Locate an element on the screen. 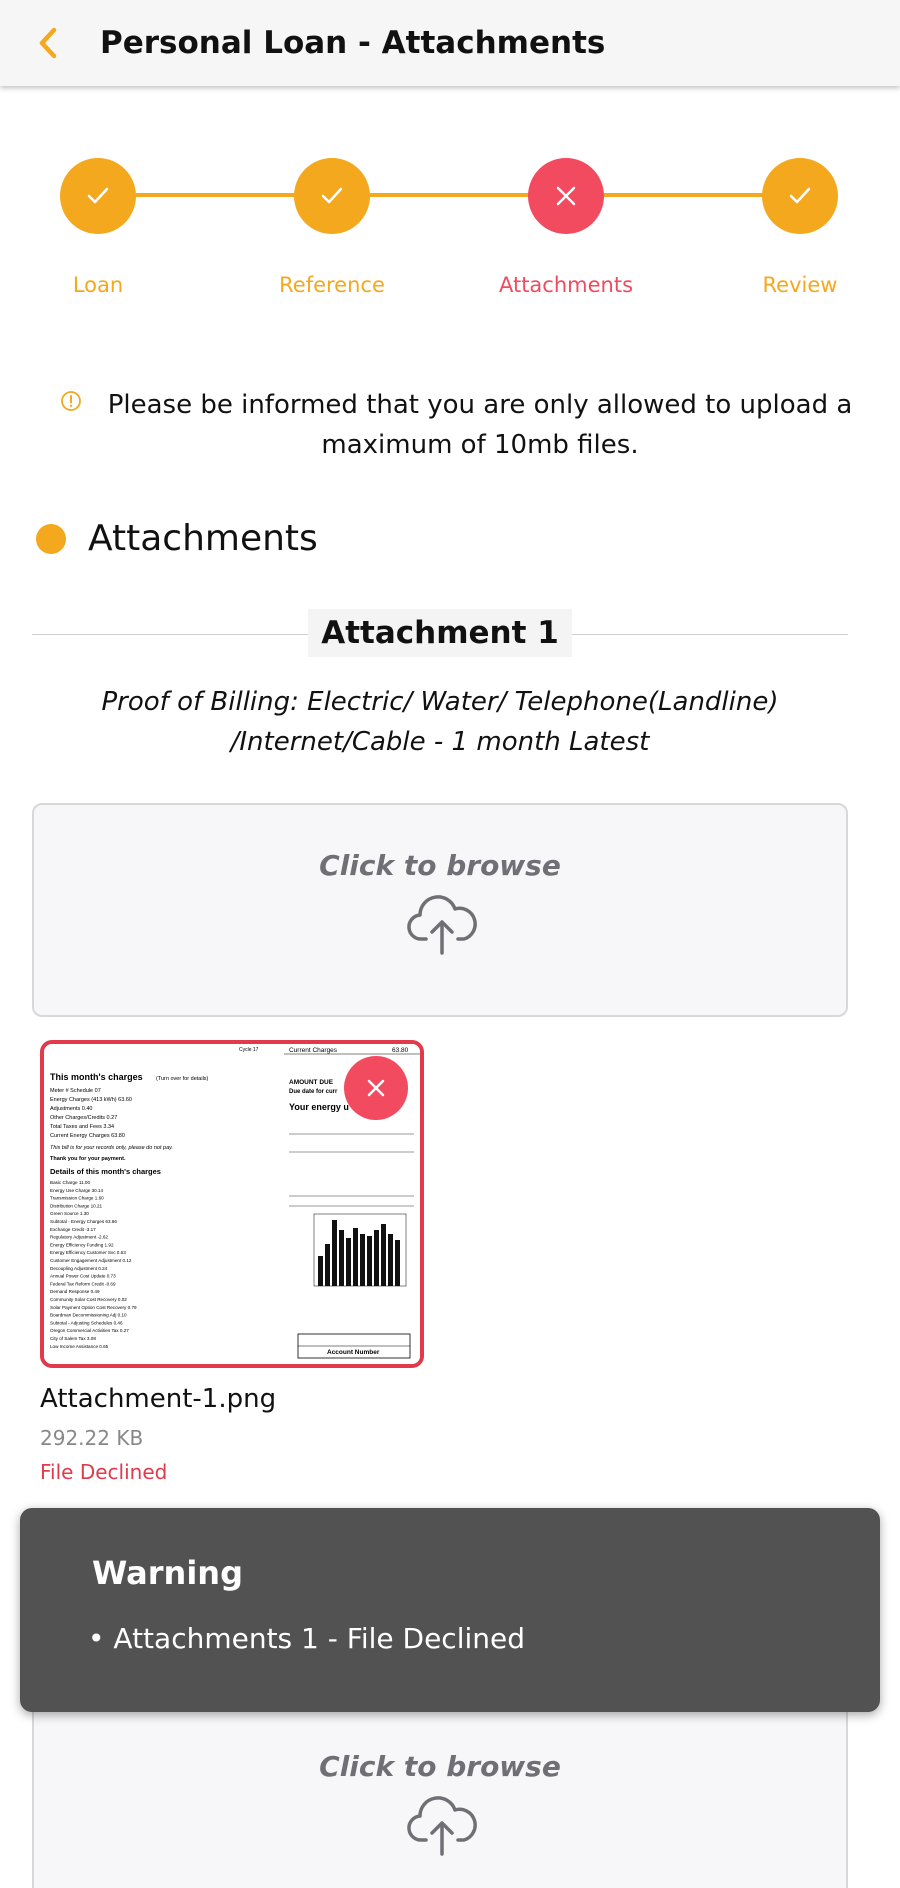 The height and width of the screenshot is (1888, 900). bill-detail-line: Boardman Decommissioning Adj 0.10 is located at coordinates (88, 1315).